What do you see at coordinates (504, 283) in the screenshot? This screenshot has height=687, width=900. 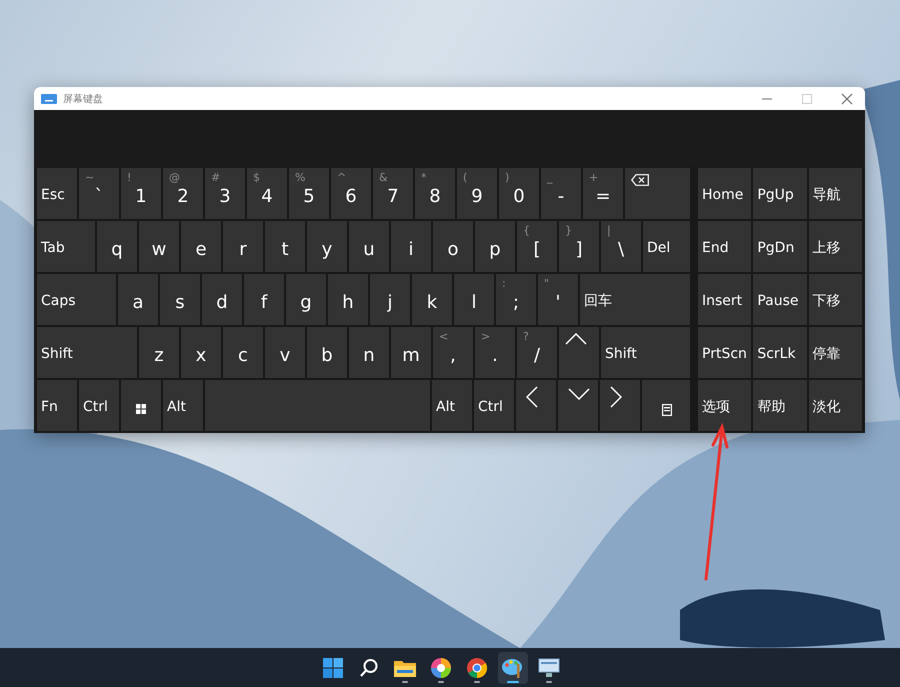 I see `shift-symbol: :` at bounding box center [504, 283].